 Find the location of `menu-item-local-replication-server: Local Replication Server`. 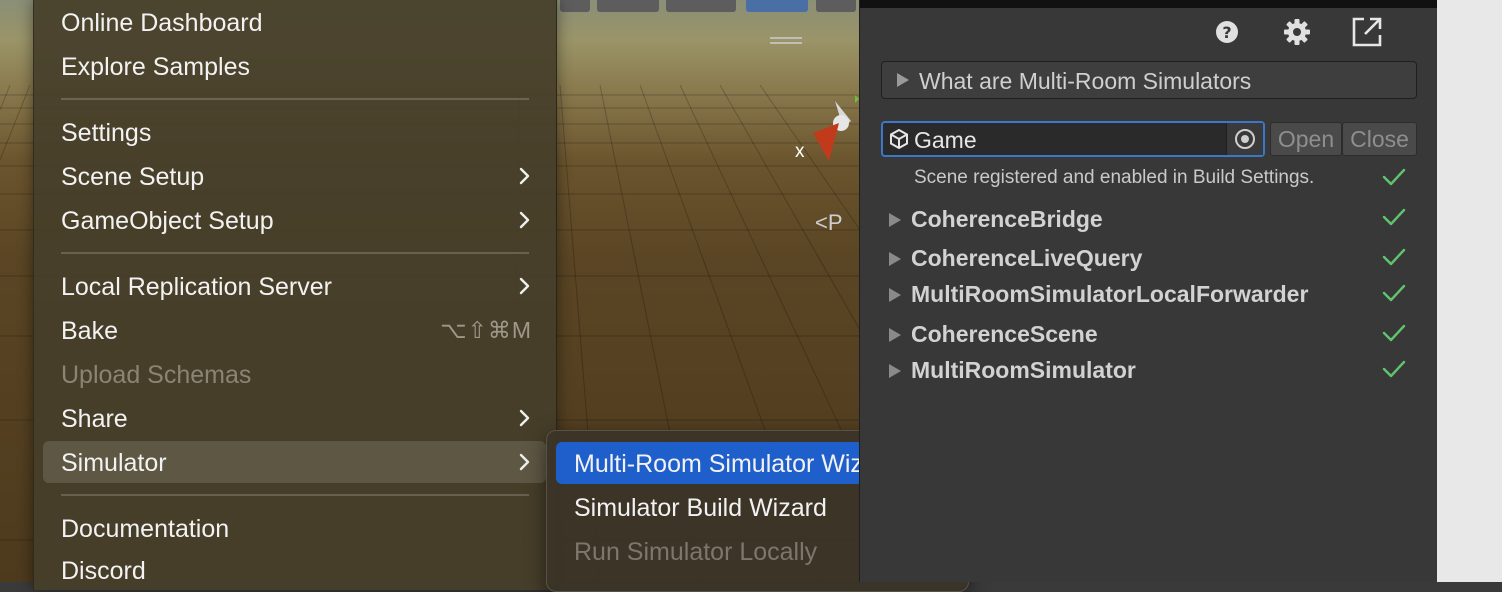

menu-item-local-replication-server: Local Replication Server is located at coordinates (294, 286).